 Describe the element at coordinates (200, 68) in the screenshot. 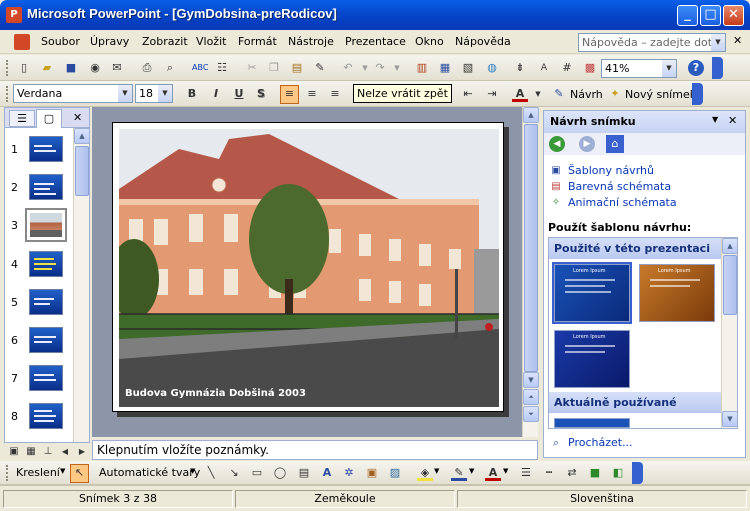

I see `spelling-icon: ABC` at that location.